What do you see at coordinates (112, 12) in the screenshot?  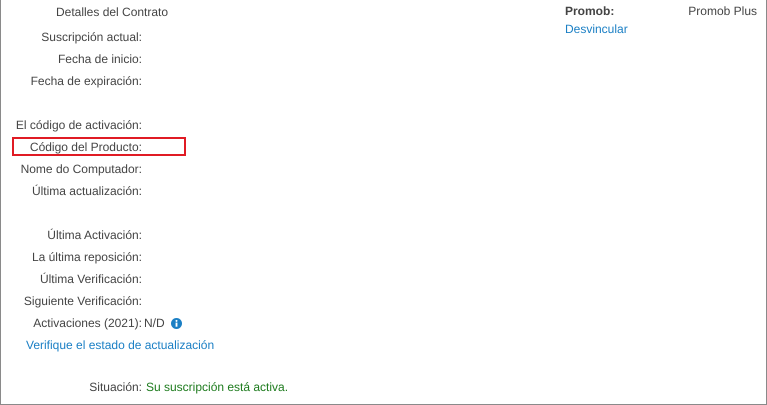 I see `section-title: Detalles del Contrato` at bounding box center [112, 12].